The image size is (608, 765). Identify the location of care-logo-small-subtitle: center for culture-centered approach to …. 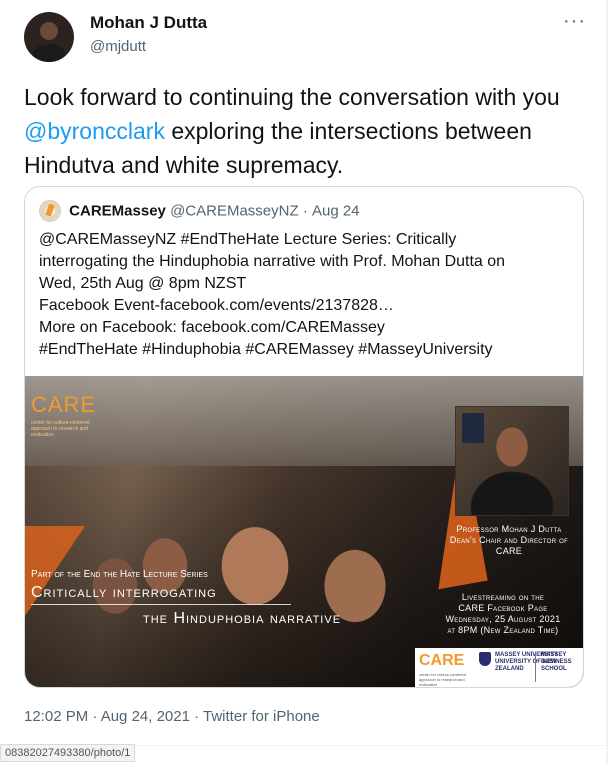
(442, 679).